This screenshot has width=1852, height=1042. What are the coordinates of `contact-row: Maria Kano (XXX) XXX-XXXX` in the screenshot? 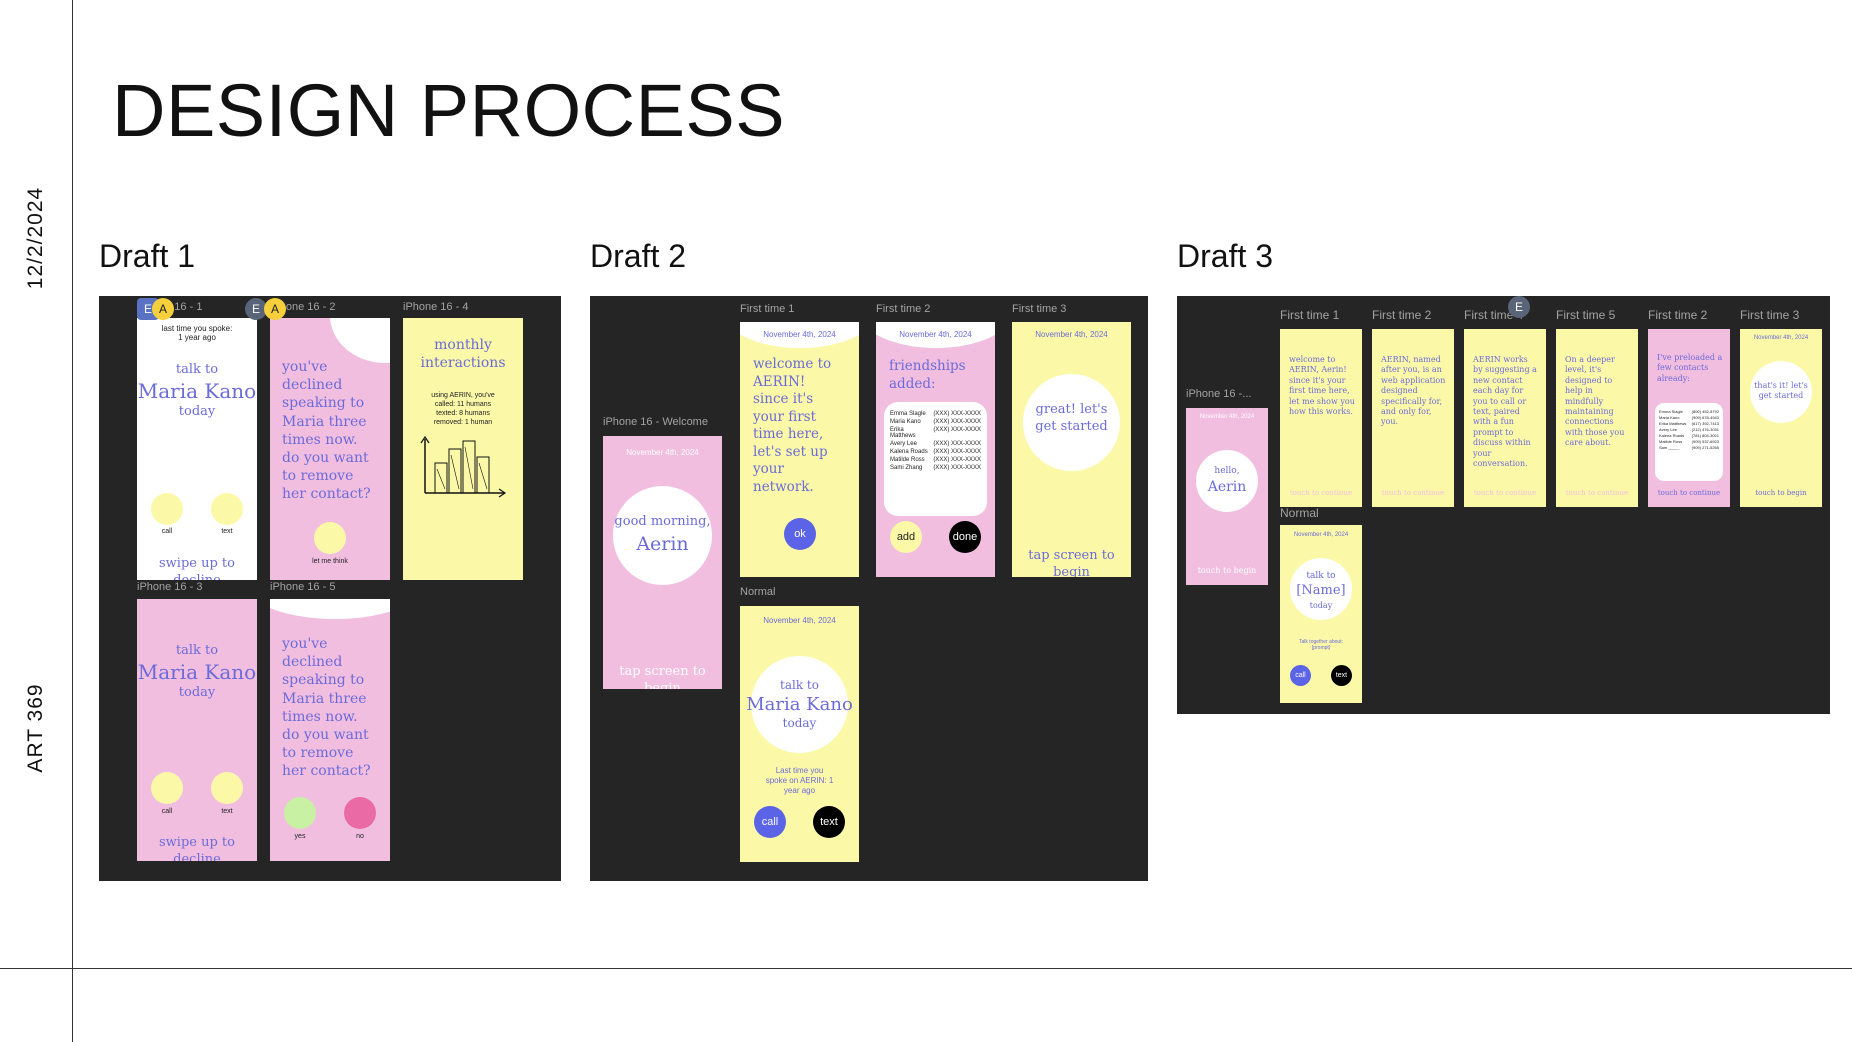 It's located at (935, 422).